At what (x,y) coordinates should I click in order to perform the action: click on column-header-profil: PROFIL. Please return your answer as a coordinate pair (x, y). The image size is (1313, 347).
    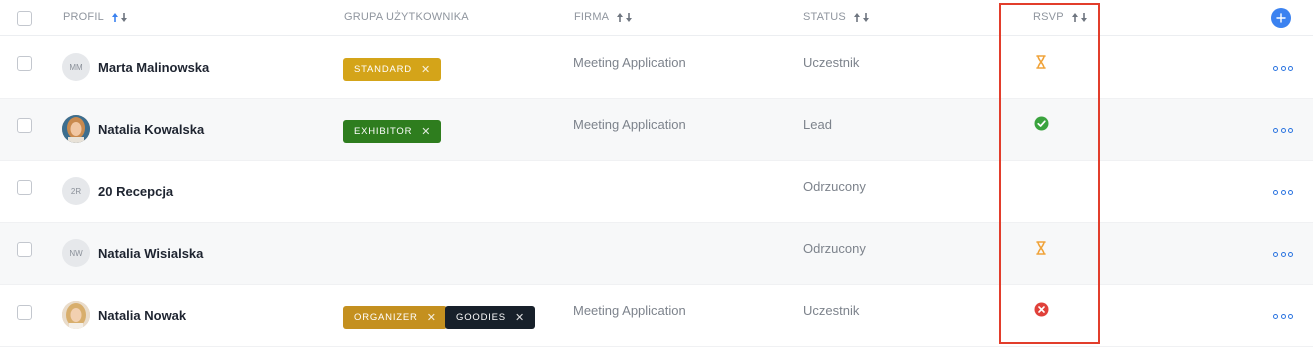
    Looking at the image, I should click on (95, 17).